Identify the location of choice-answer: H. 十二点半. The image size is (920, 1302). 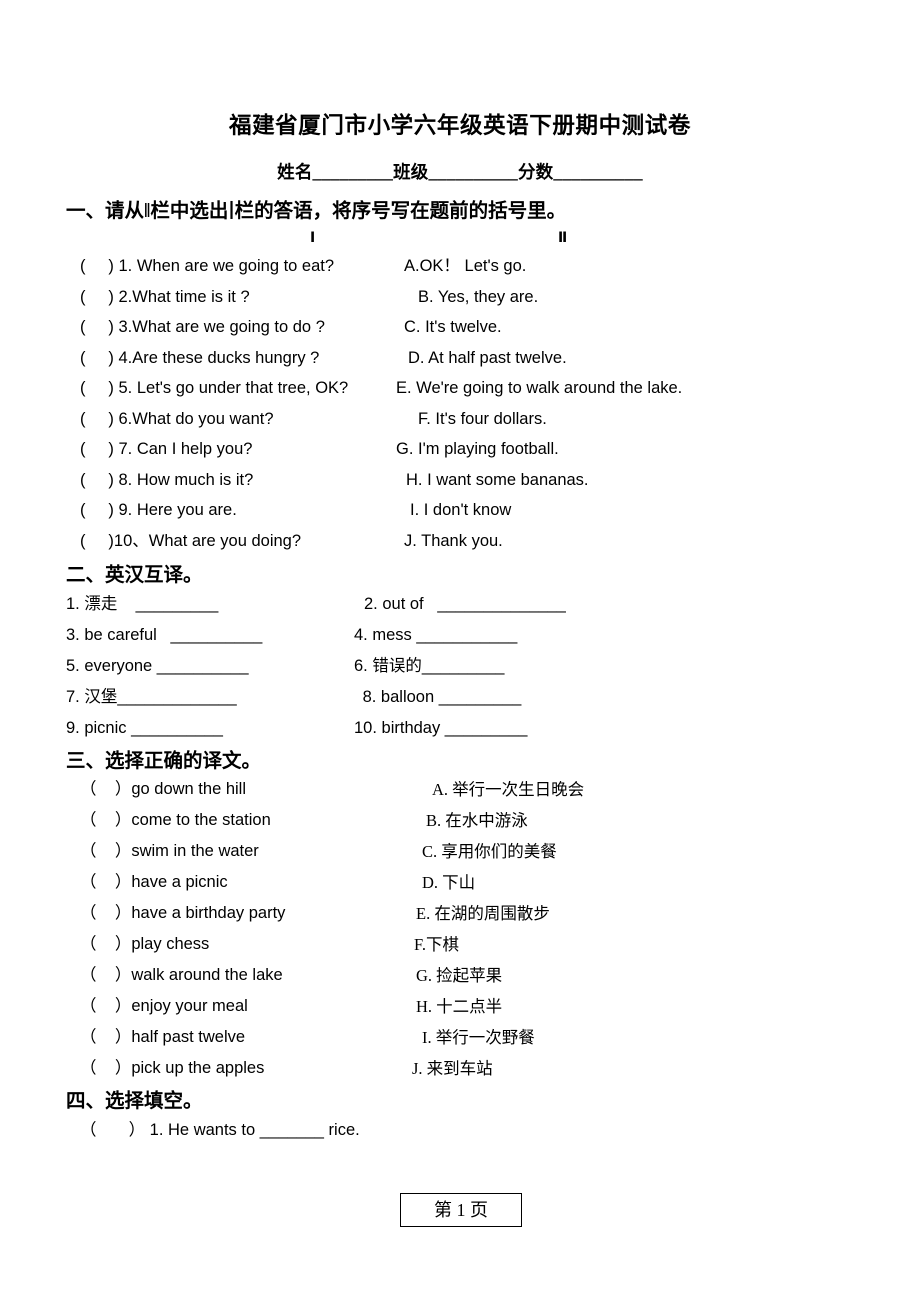
(459, 1007).